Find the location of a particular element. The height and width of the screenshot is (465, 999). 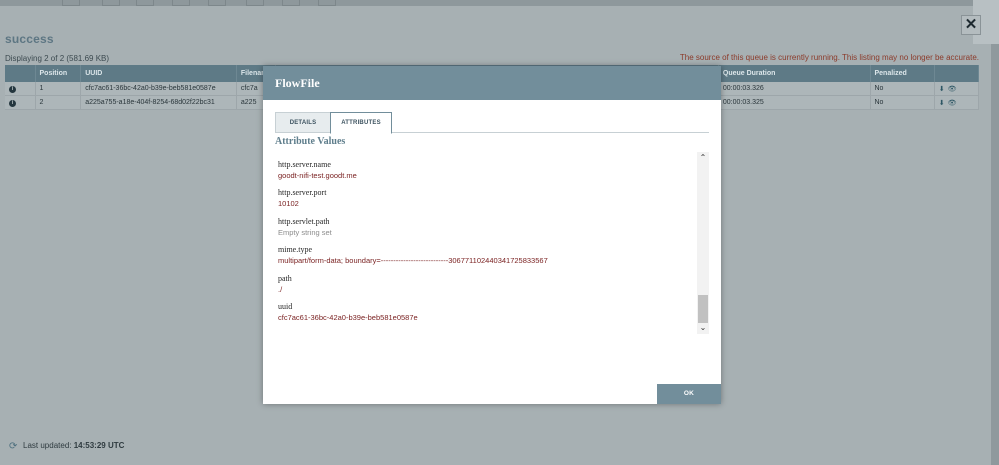

col-header-actions is located at coordinates (957, 73).